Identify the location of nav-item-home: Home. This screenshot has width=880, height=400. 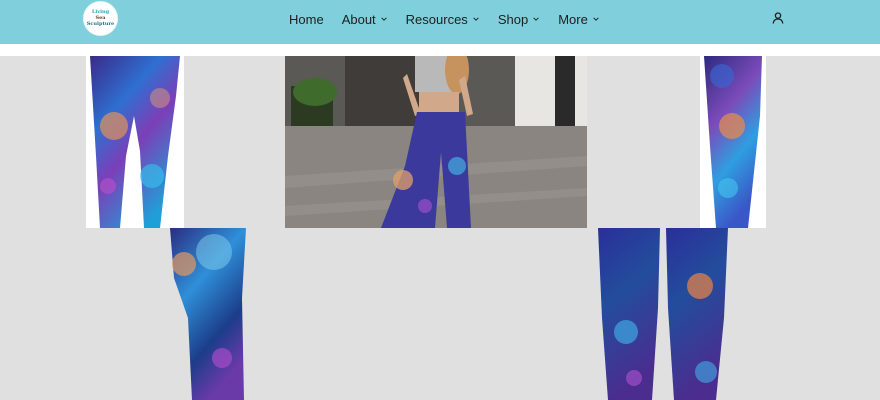
(306, 19).